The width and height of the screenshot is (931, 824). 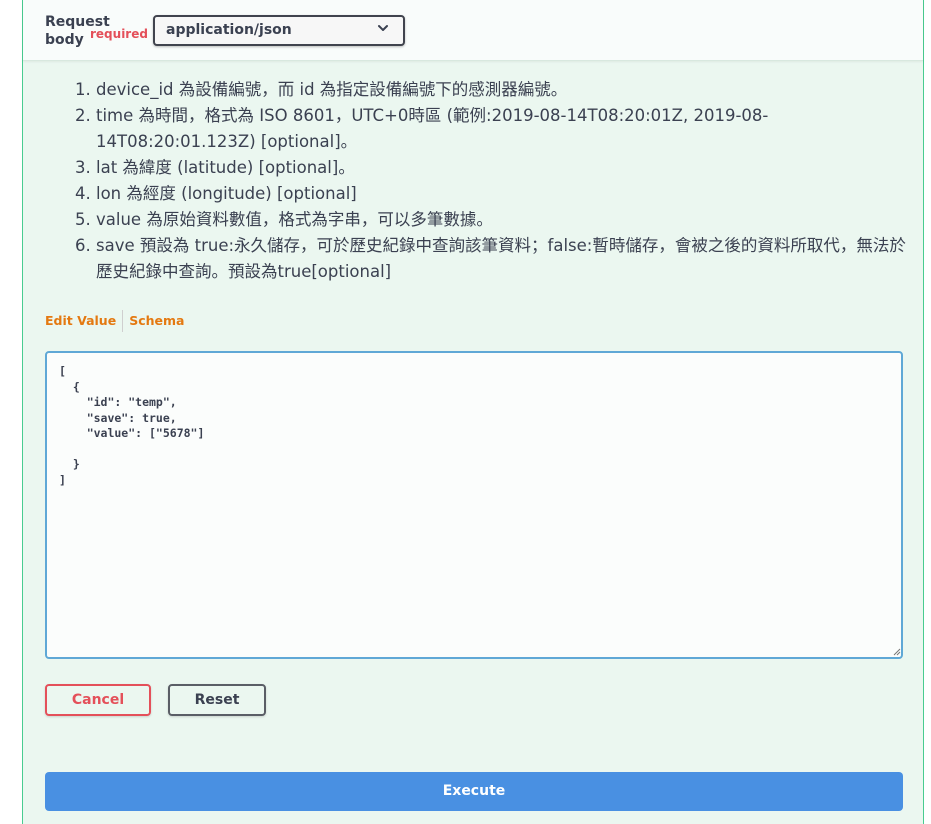 What do you see at coordinates (84, 321) in the screenshot?
I see `tab-edit-value: Edit Value` at bounding box center [84, 321].